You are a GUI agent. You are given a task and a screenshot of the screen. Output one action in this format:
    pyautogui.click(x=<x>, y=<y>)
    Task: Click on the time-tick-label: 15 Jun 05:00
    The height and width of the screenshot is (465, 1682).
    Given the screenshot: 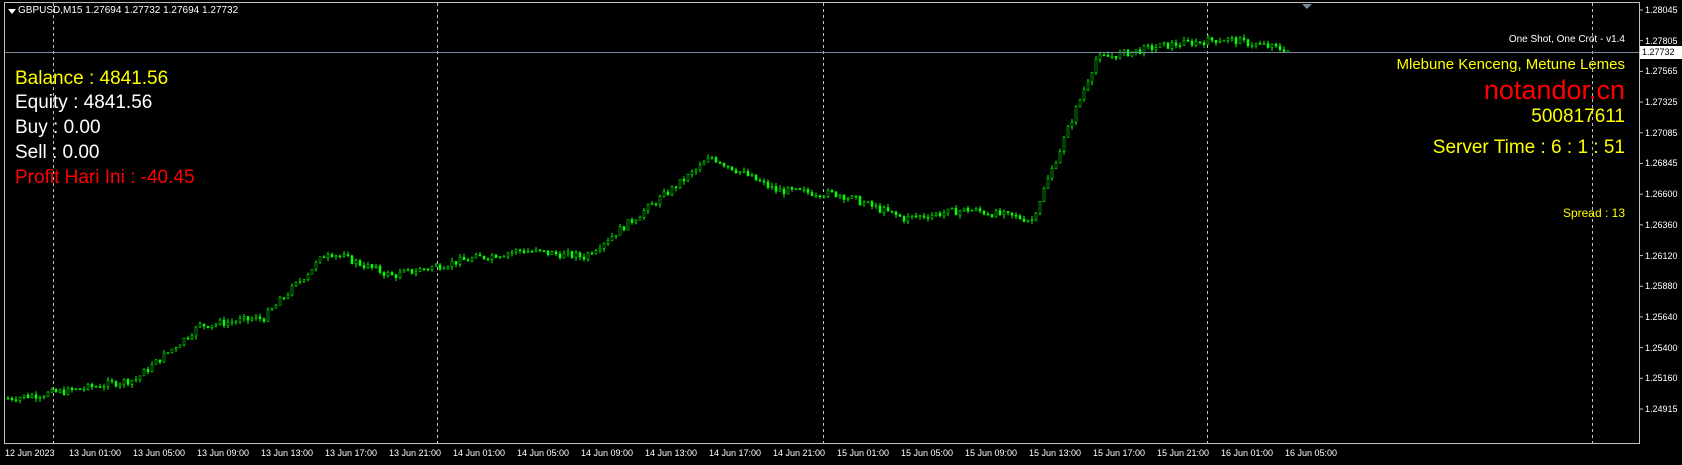 What is the action you would take?
    pyautogui.click(x=927, y=453)
    